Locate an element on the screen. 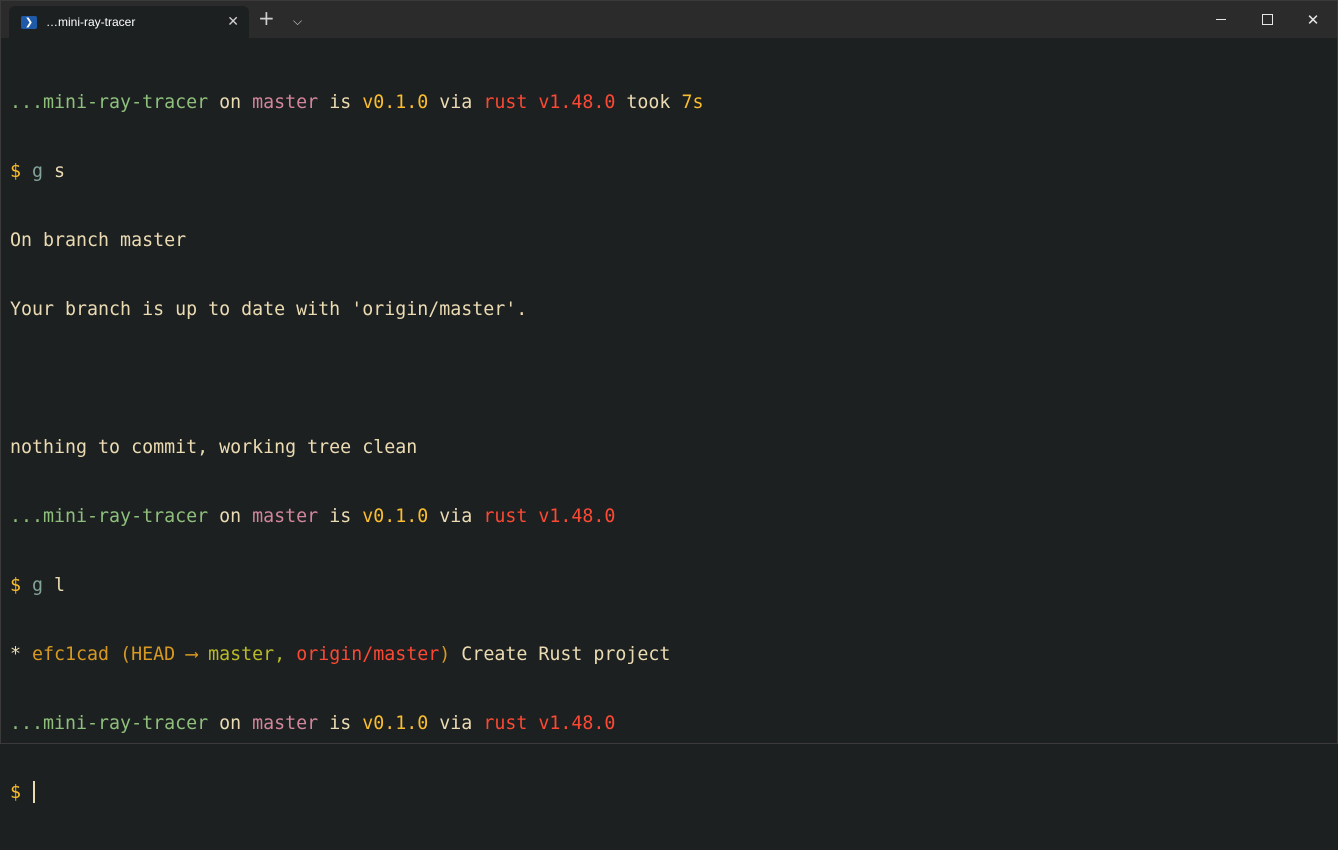 Image resolution: width=1338 pixels, height=850 pixels. minimize-icon is located at coordinates (1221, 19).